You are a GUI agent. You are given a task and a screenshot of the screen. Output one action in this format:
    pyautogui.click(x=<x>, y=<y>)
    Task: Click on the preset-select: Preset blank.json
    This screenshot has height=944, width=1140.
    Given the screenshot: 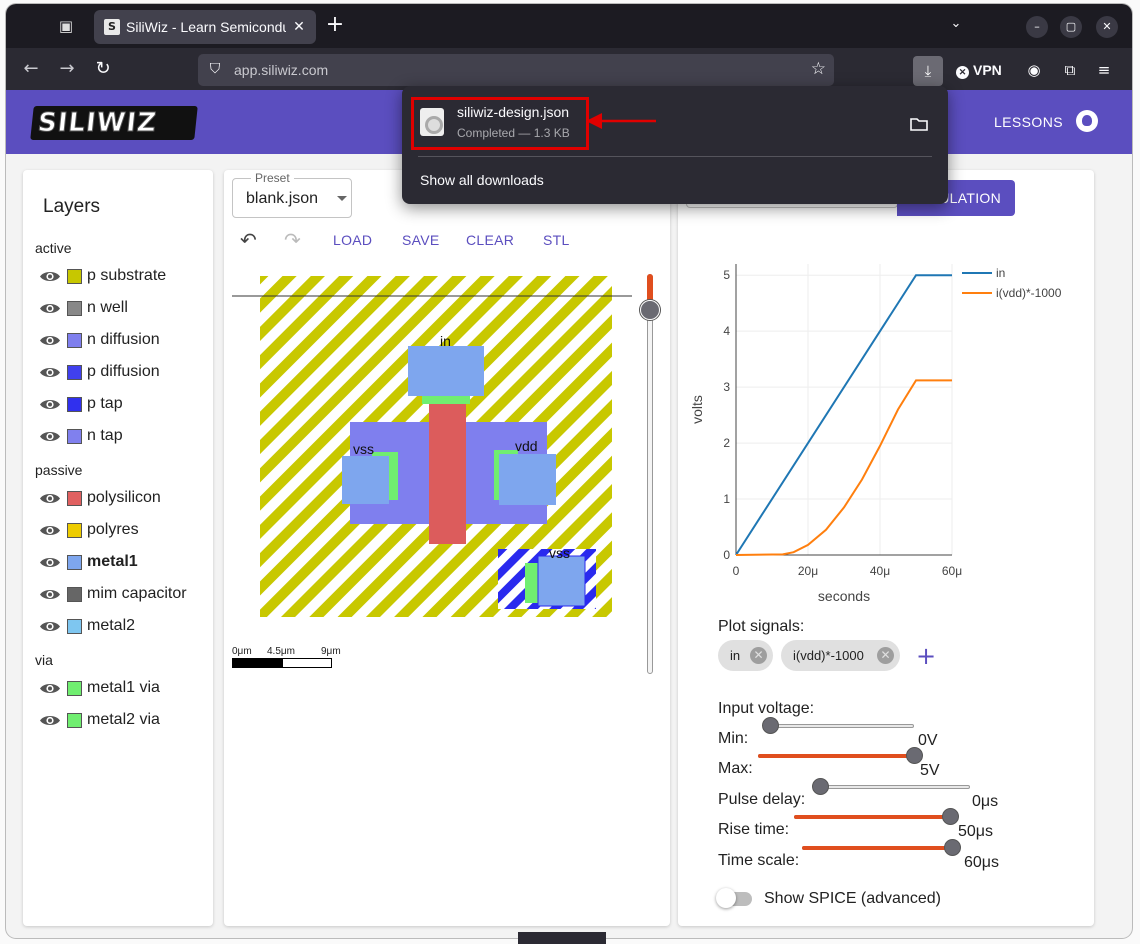 What is the action you would take?
    pyautogui.click(x=292, y=194)
    